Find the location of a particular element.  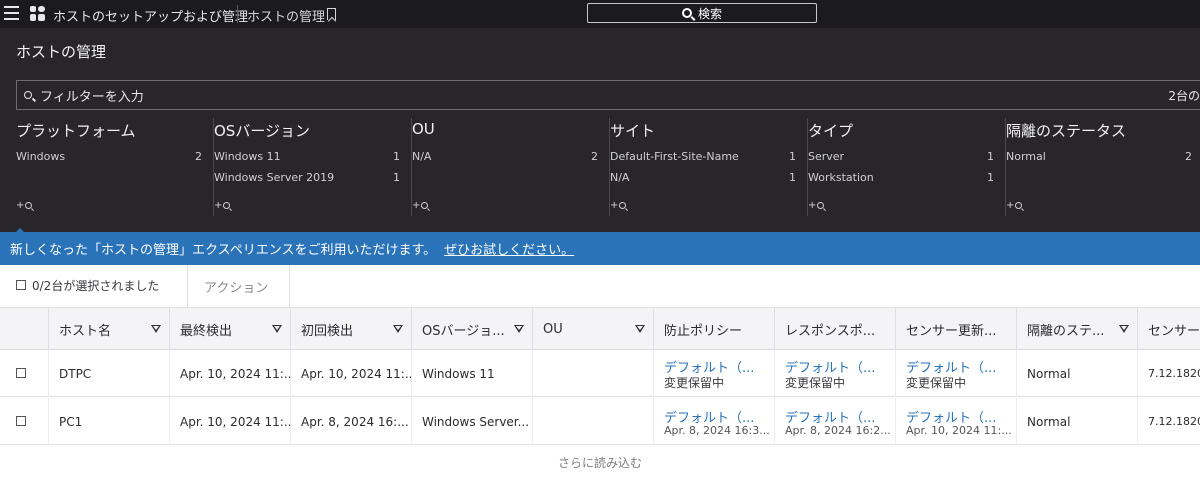

facet-item: Windows 11 1 is located at coordinates (307, 156).